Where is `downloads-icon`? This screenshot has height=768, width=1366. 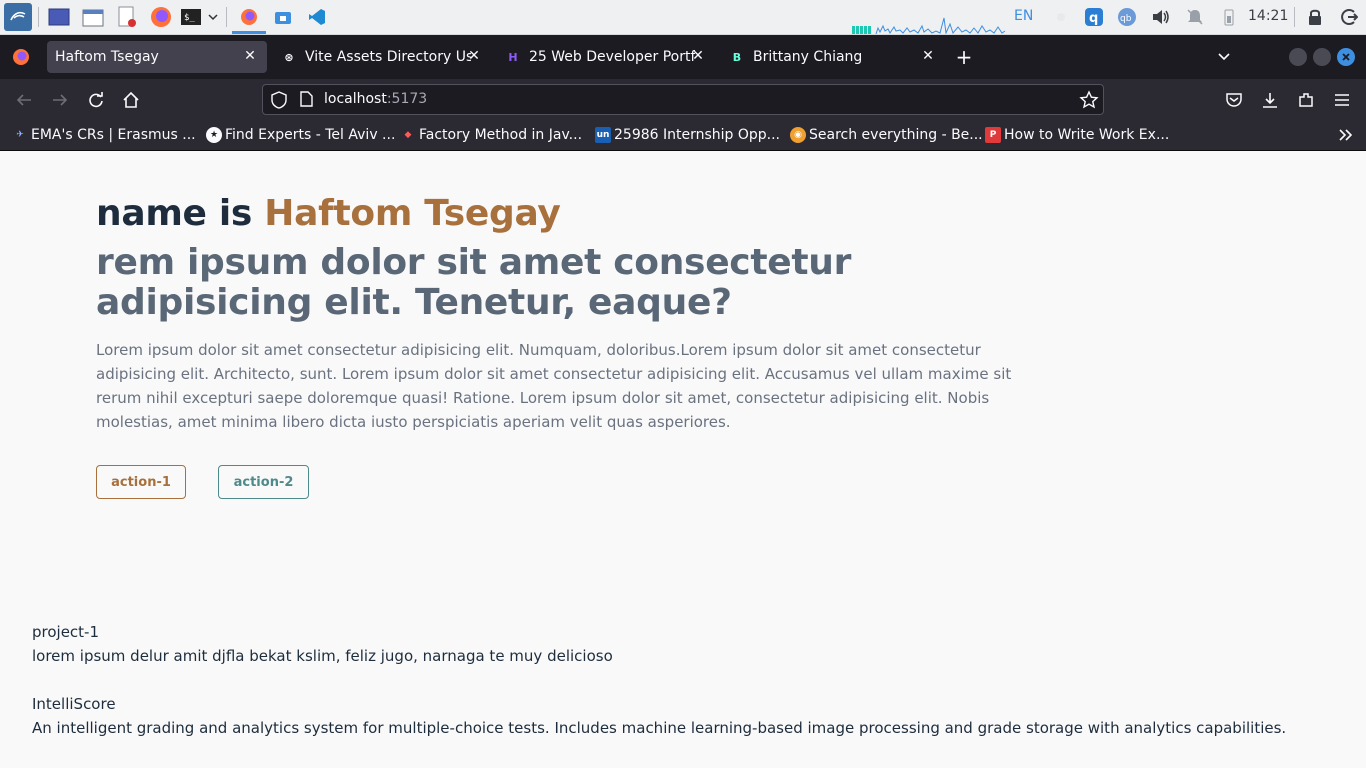 downloads-icon is located at coordinates (1270, 100).